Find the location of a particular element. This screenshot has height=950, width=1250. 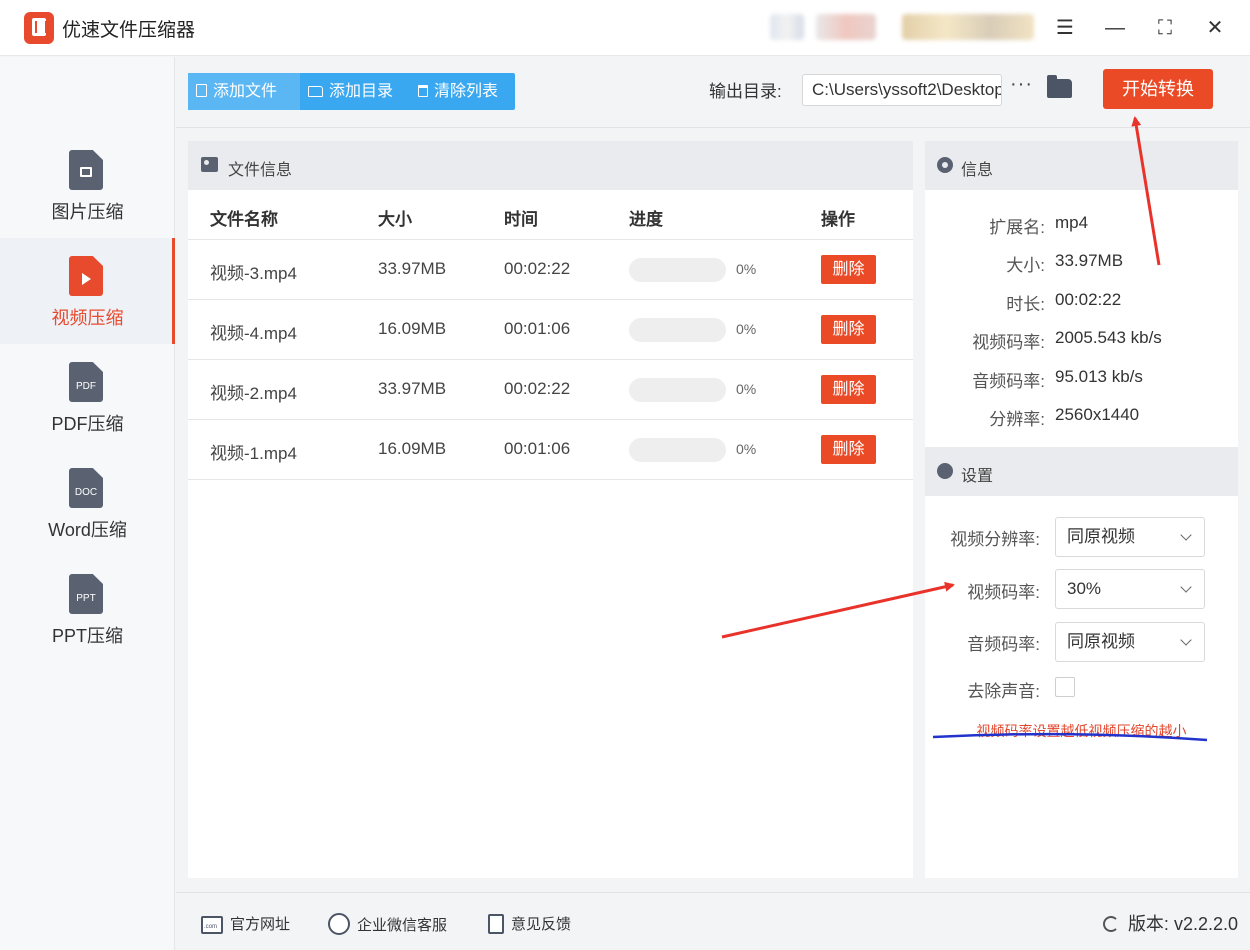

info-value-resolution: 2560x1440 is located at coordinates (1097, 414).